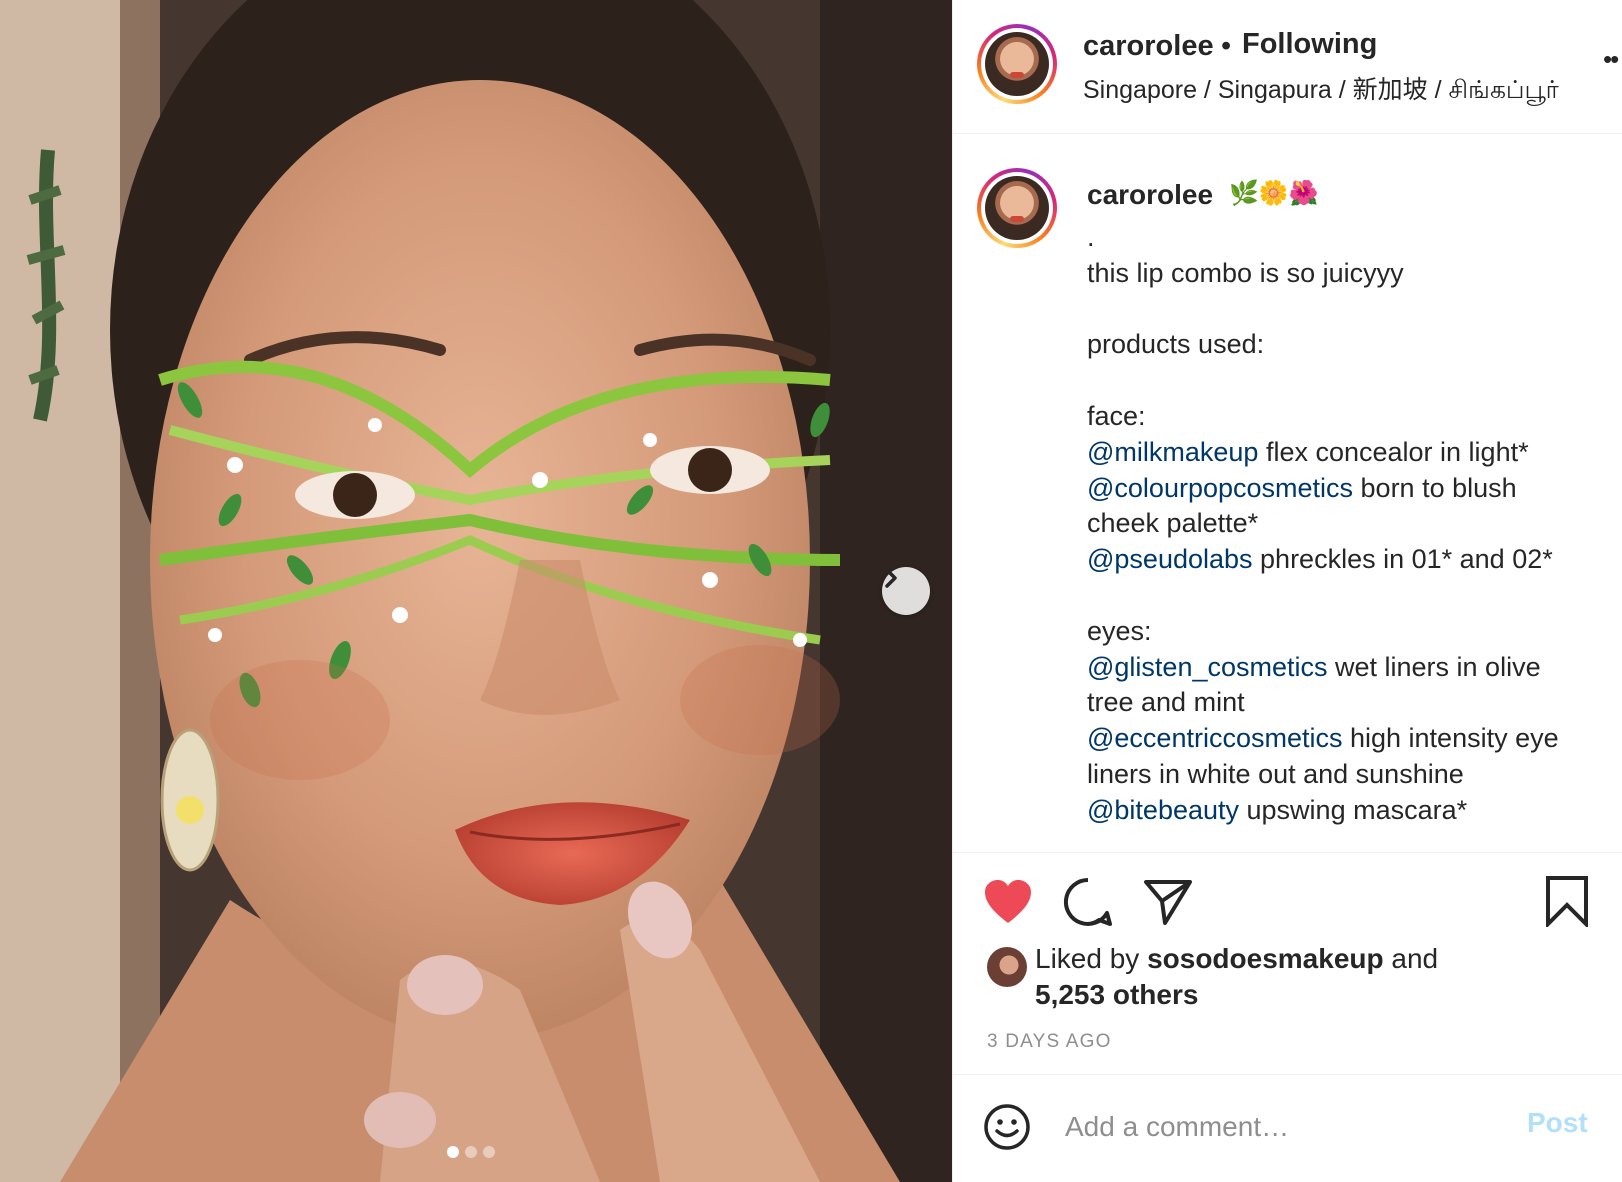 The width and height of the screenshot is (1622, 1182). Describe the element at coordinates (1320, 559) in the screenshot. I see `product-line: @pseudolabs phreckles in 01* and 02*` at that location.